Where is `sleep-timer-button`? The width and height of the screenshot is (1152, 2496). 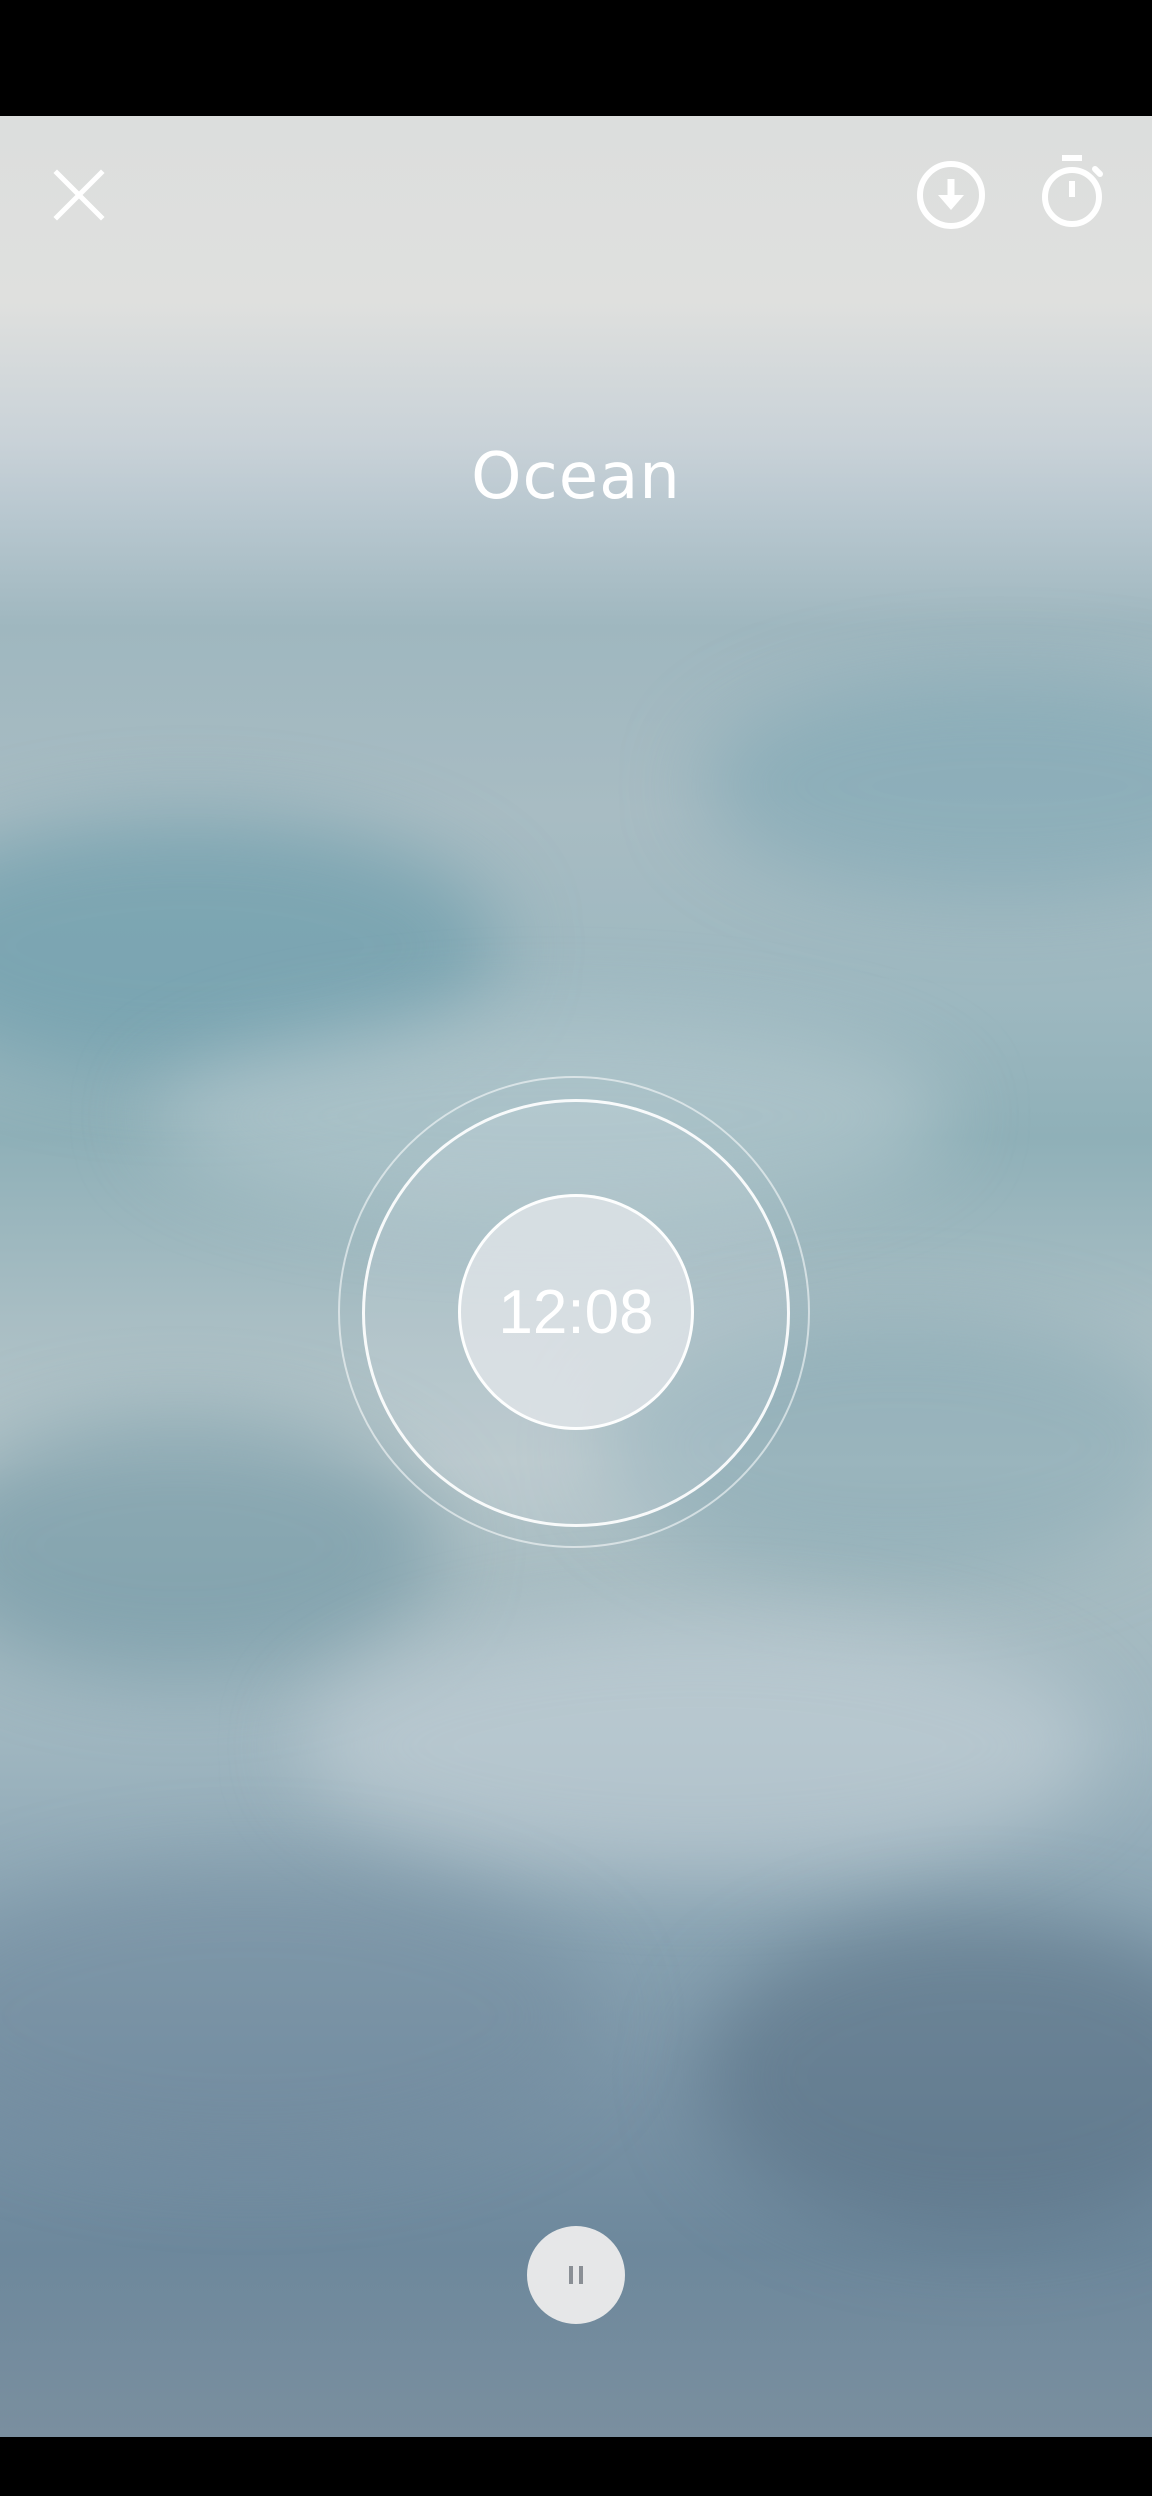 sleep-timer-button is located at coordinates (1072, 191).